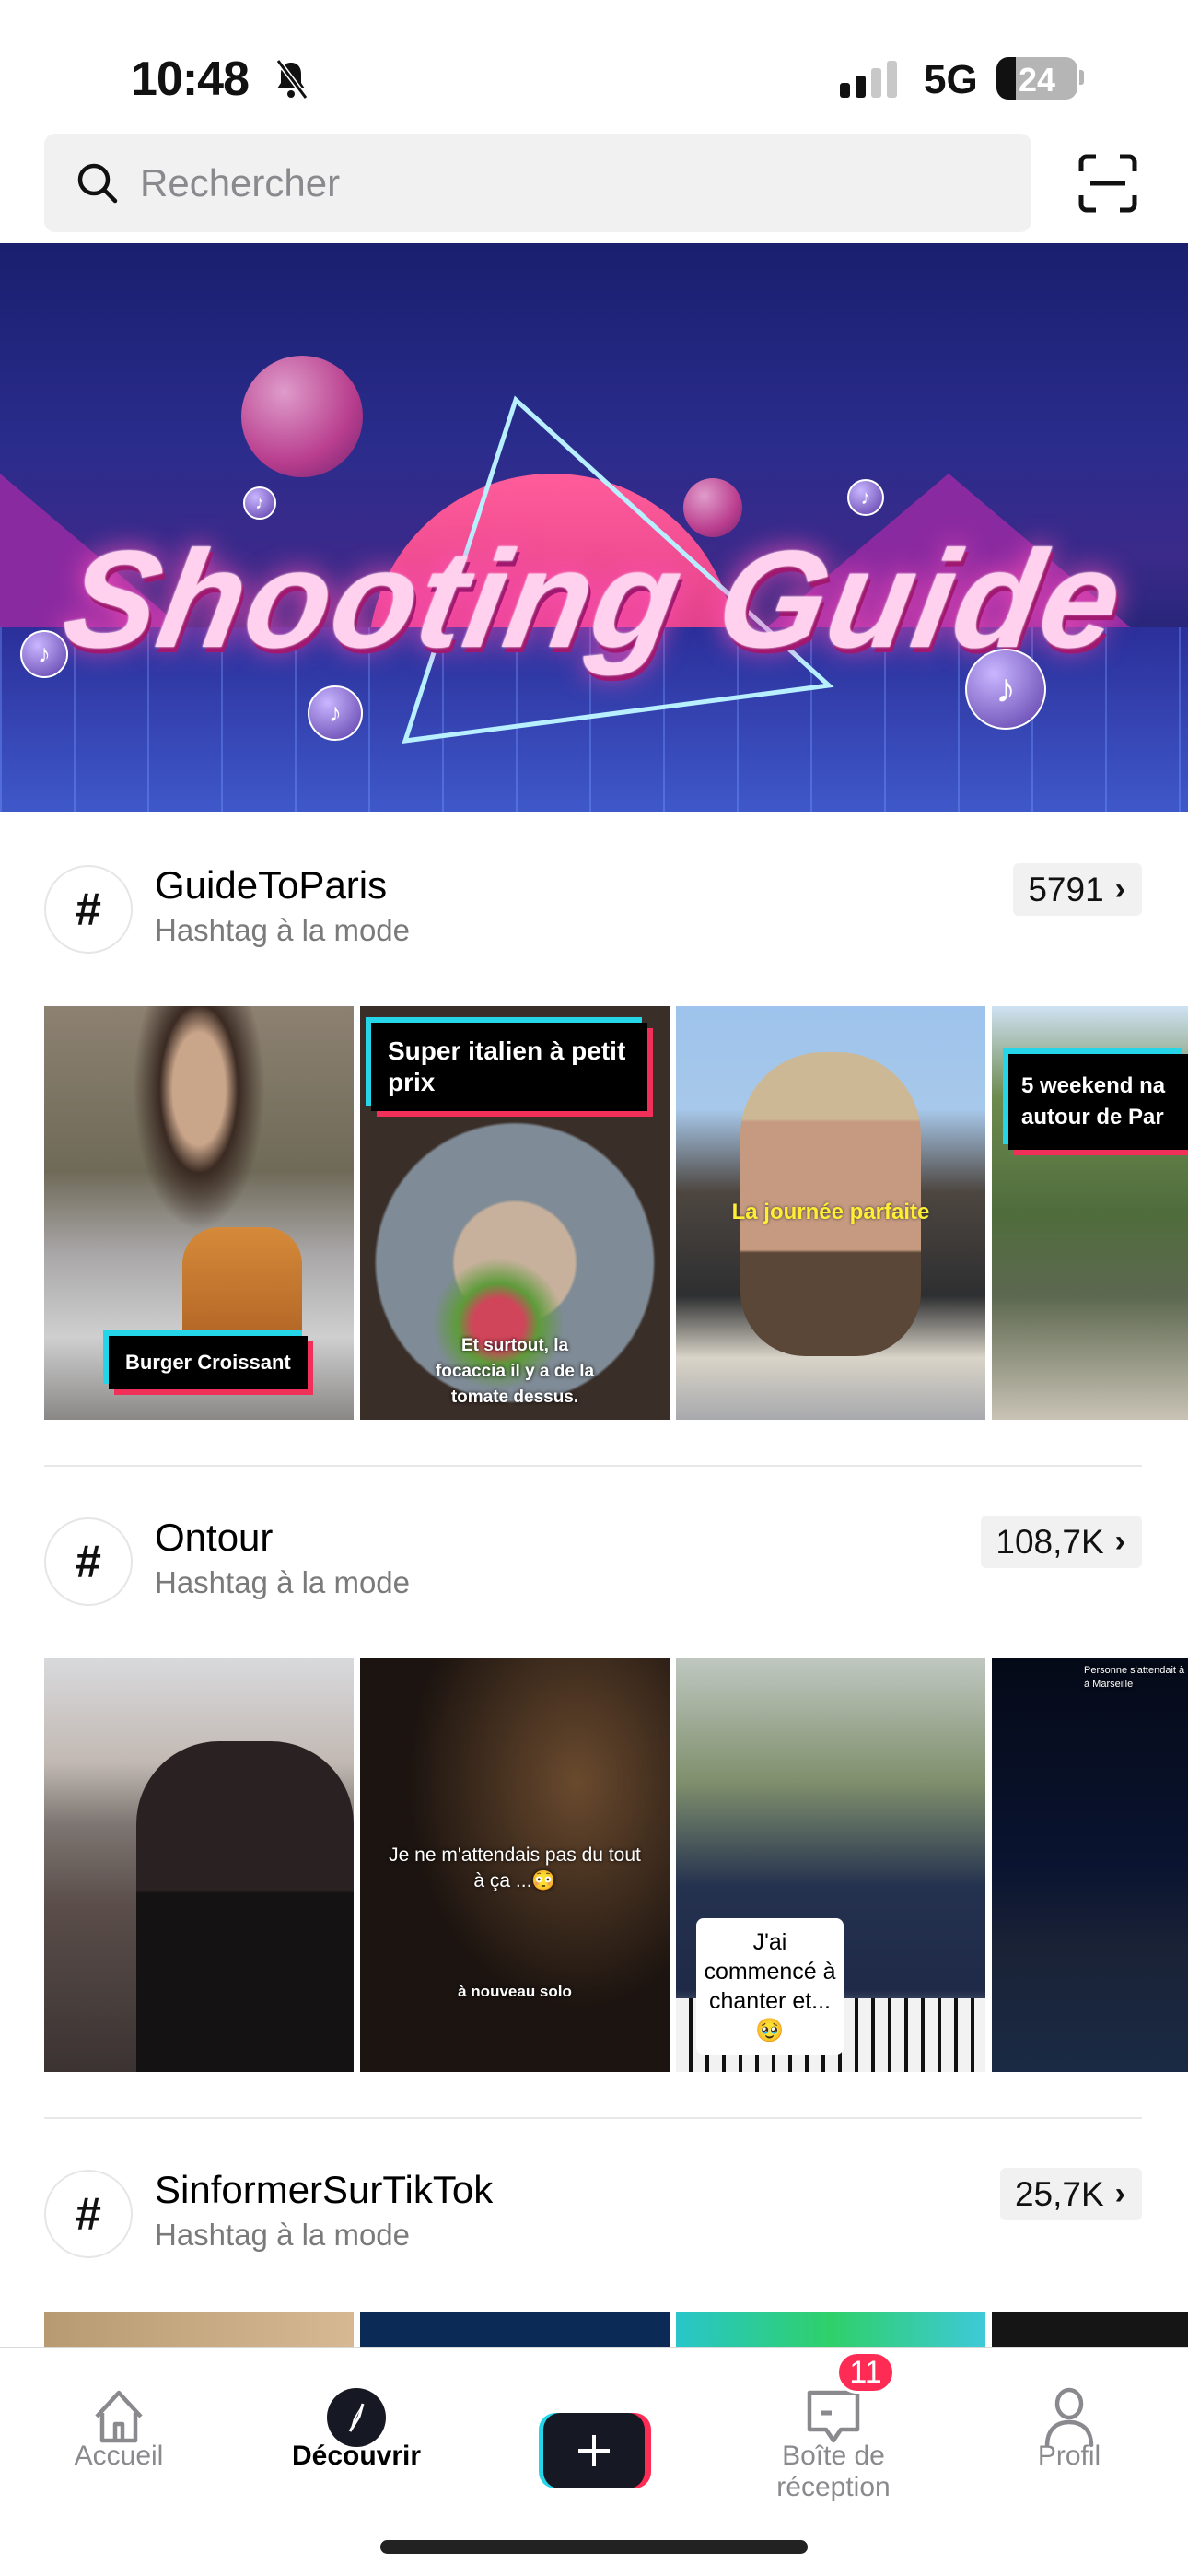  Describe the element at coordinates (833, 2471) in the screenshot. I see `tab-label: Boîte de réception` at that location.